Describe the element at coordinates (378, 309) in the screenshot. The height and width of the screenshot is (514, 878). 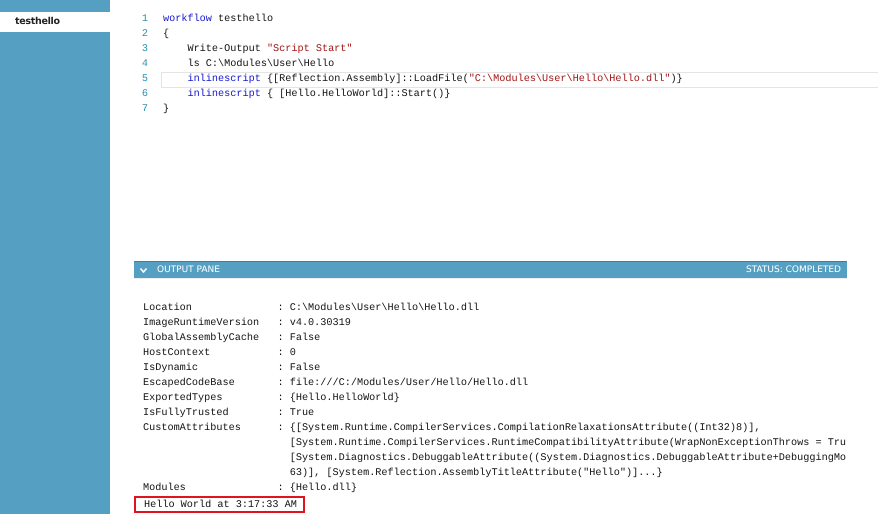
I see `property-value: : C:\Modules\User\Hello\Hello.dll` at that location.